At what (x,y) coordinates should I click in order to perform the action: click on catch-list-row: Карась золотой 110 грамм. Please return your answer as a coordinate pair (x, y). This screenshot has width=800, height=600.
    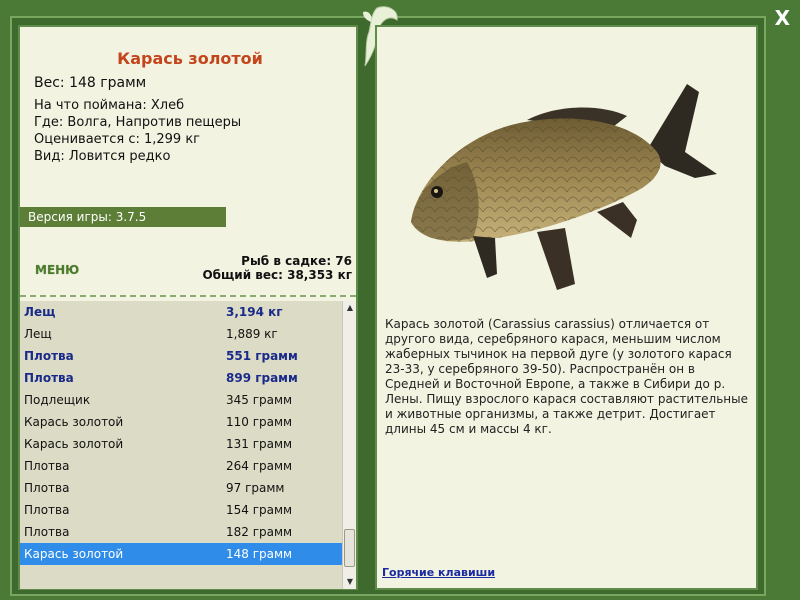
    Looking at the image, I should click on (181, 422).